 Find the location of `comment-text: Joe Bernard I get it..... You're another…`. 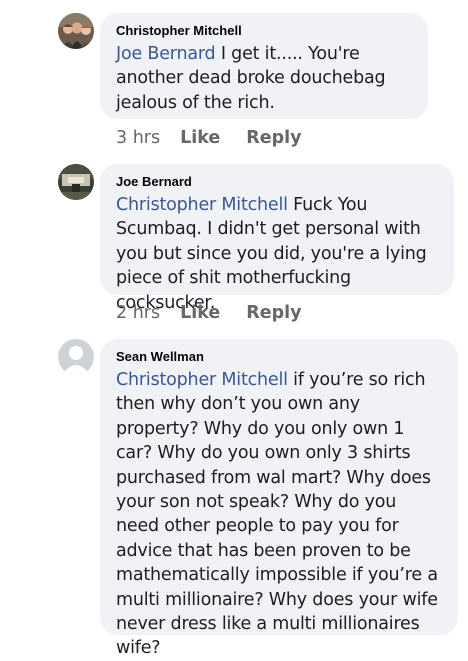

comment-text: Joe Bernard I get it..... You're another… is located at coordinates (265, 78).